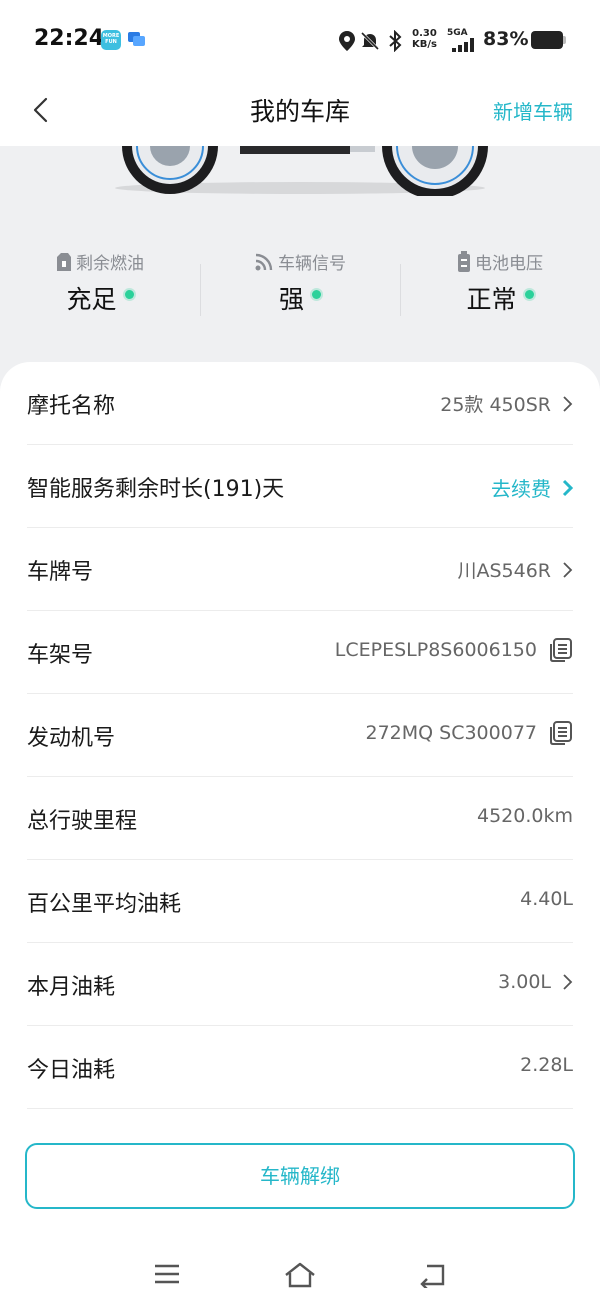  I want to click on row-moto-name: 摩托名称 25款 450SR, so click(300, 403).